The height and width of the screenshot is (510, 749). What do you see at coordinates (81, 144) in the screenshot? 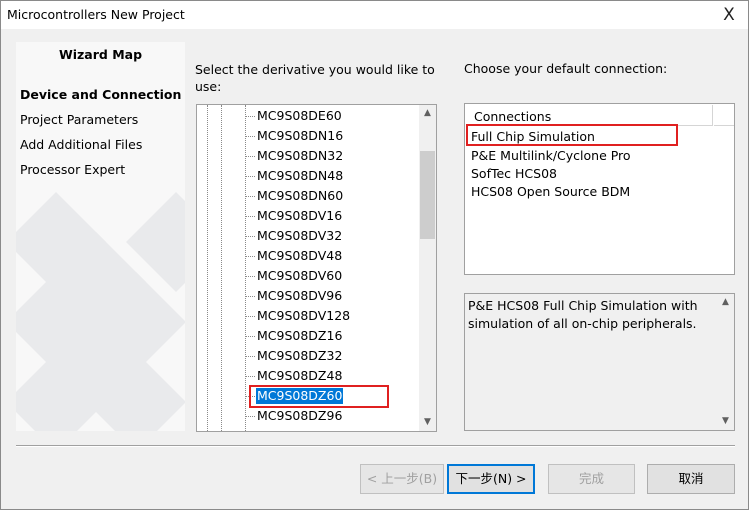
I see `wizard-step-additional-files: Add Additional Files` at bounding box center [81, 144].